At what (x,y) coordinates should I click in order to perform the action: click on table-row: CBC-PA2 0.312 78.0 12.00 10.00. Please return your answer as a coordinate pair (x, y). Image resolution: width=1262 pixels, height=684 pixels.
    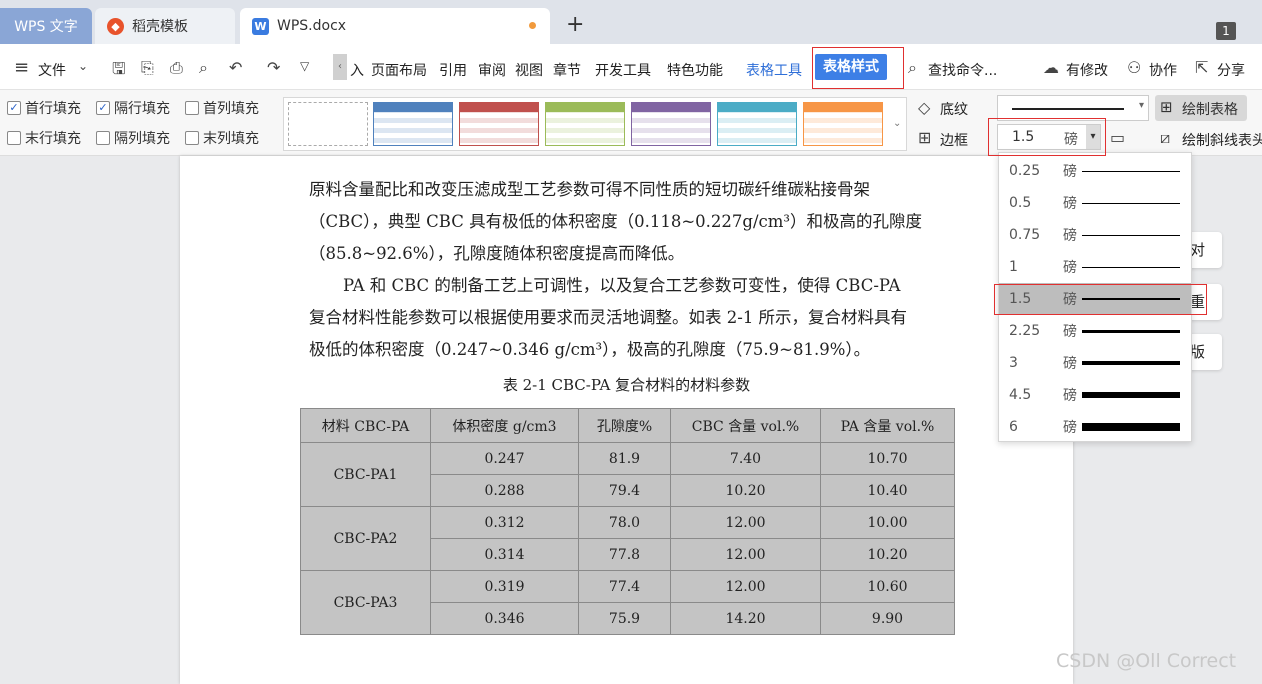
    Looking at the image, I should click on (627, 538).